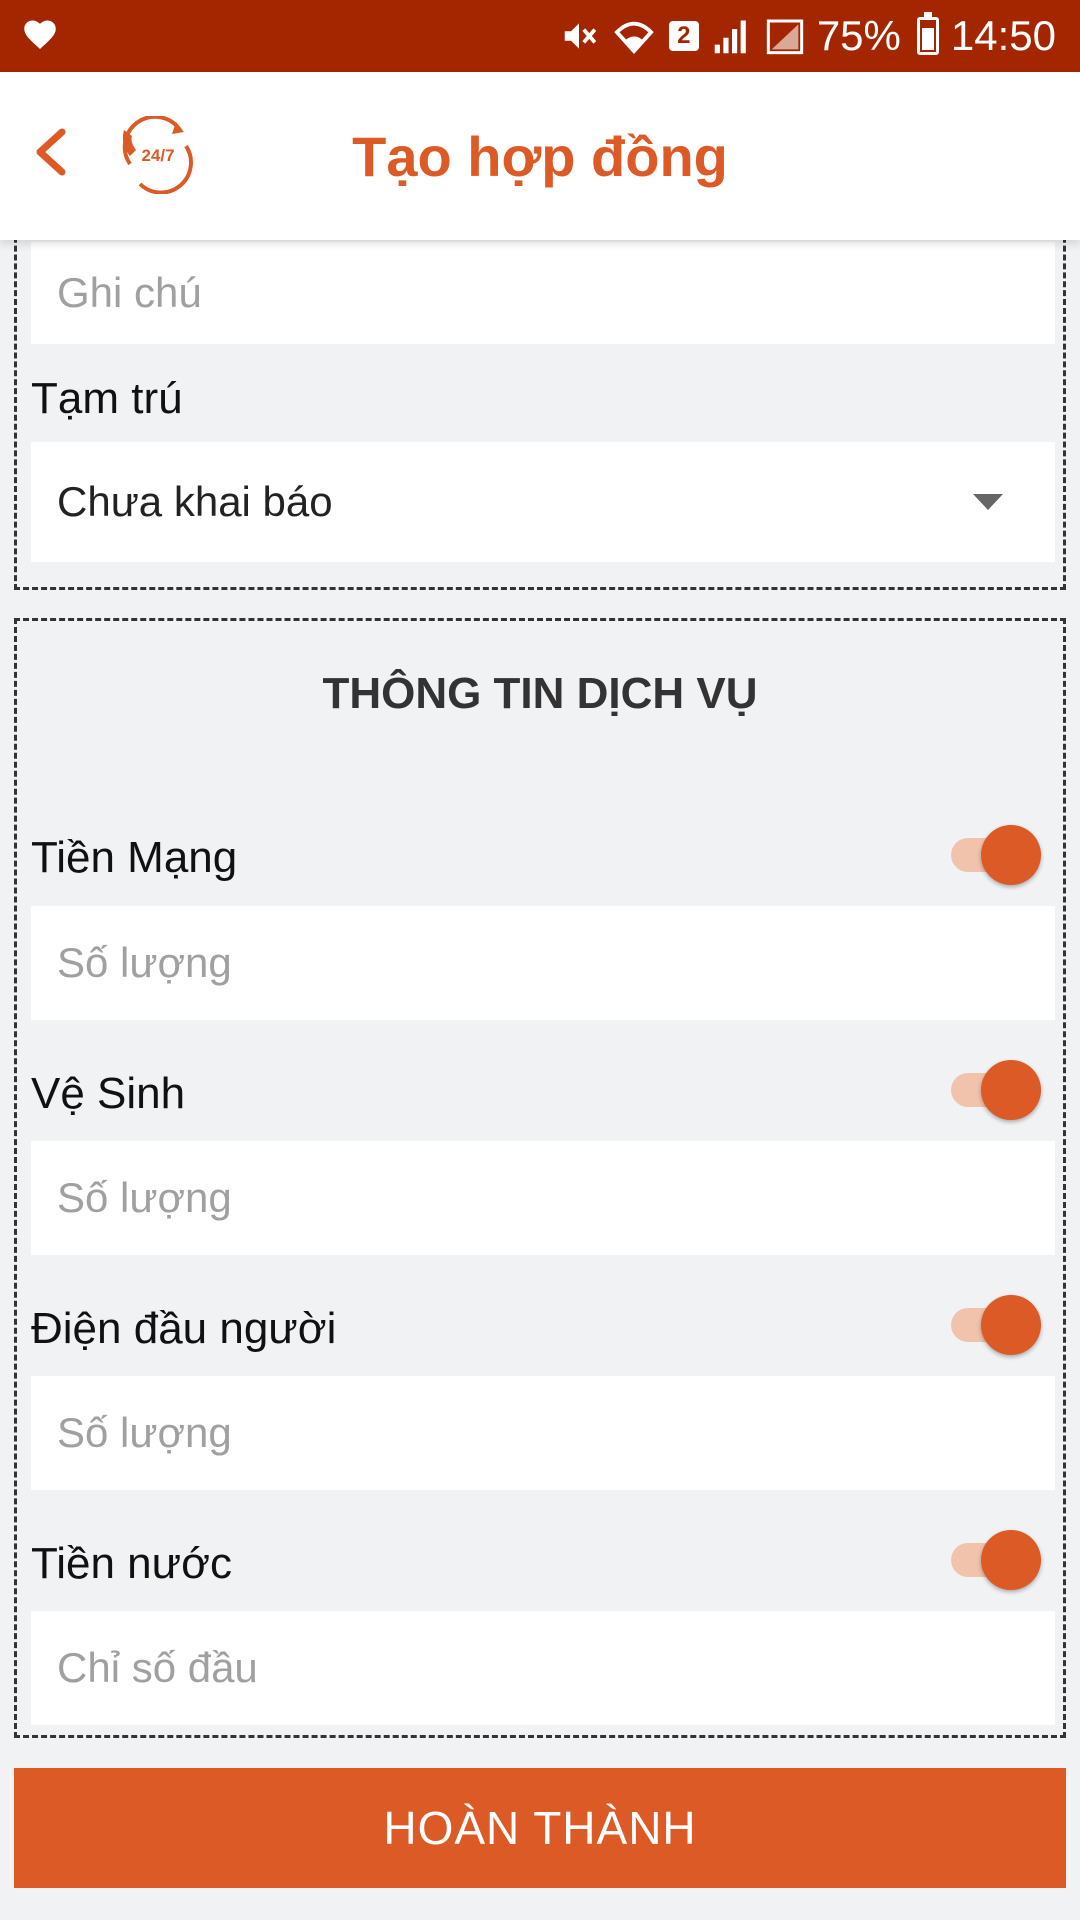 The width and height of the screenshot is (1080, 1920). What do you see at coordinates (184, 1328) in the screenshot?
I see `service-label: Điện đầu người` at bounding box center [184, 1328].